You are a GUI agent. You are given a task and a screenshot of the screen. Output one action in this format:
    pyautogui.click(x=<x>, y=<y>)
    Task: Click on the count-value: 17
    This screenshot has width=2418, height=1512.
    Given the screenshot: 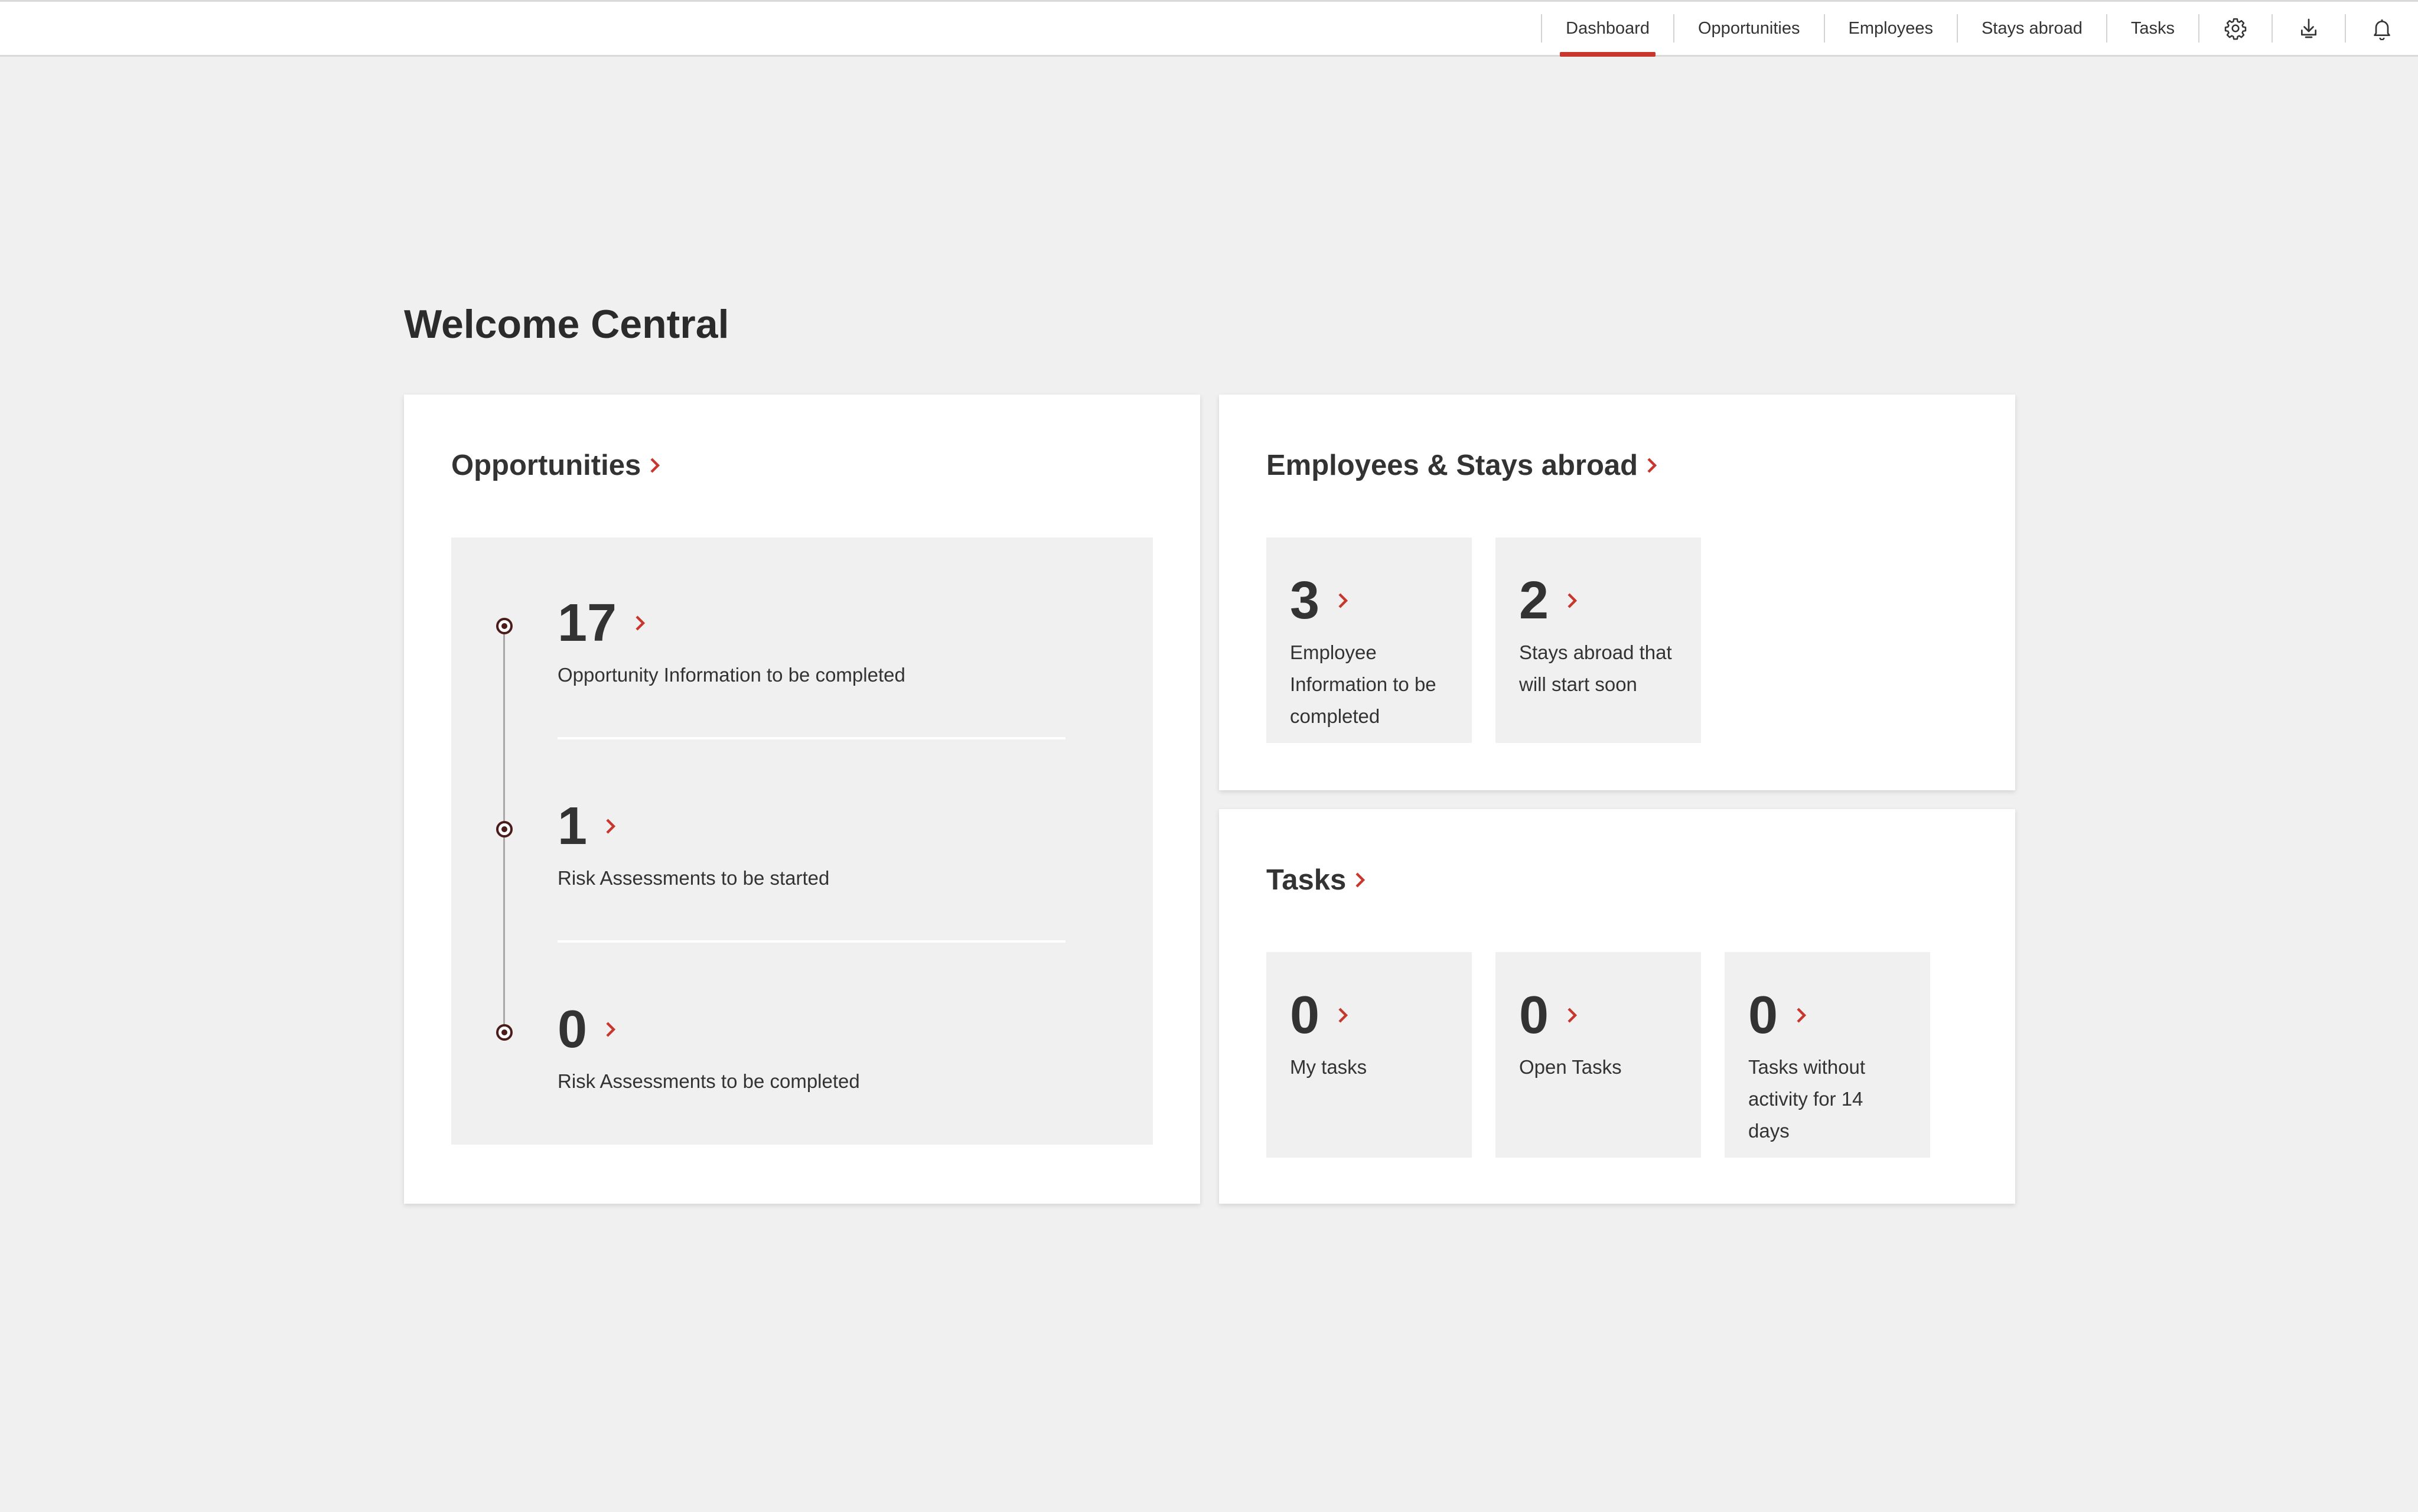 What is the action you would take?
    pyautogui.click(x=587, y=623)
    